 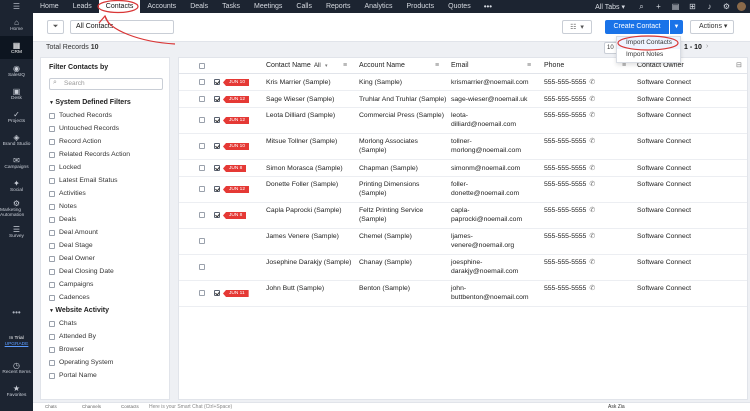 What do you see at coordinates (16, 6) in the screenshot?
I see `menu-icon: ☰` at bounding box center [16, 6].